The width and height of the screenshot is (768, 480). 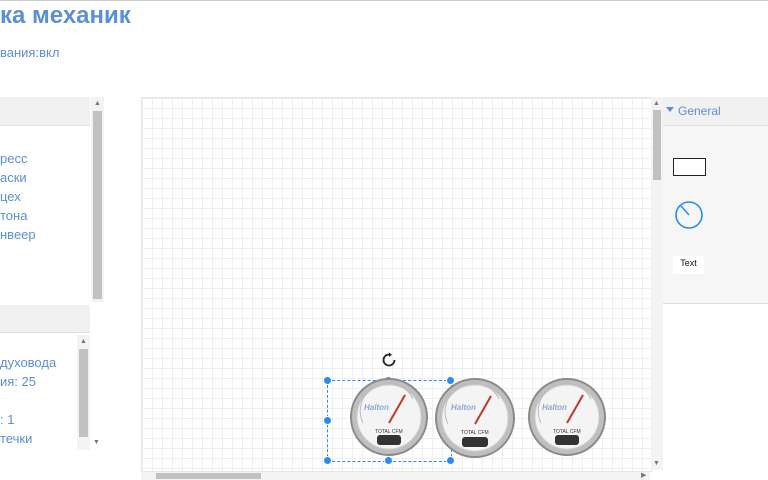 What do you see at coordinates (688, 265) in the screenshot?
I see `text-shape: Text` at bounding box center [688, 265].